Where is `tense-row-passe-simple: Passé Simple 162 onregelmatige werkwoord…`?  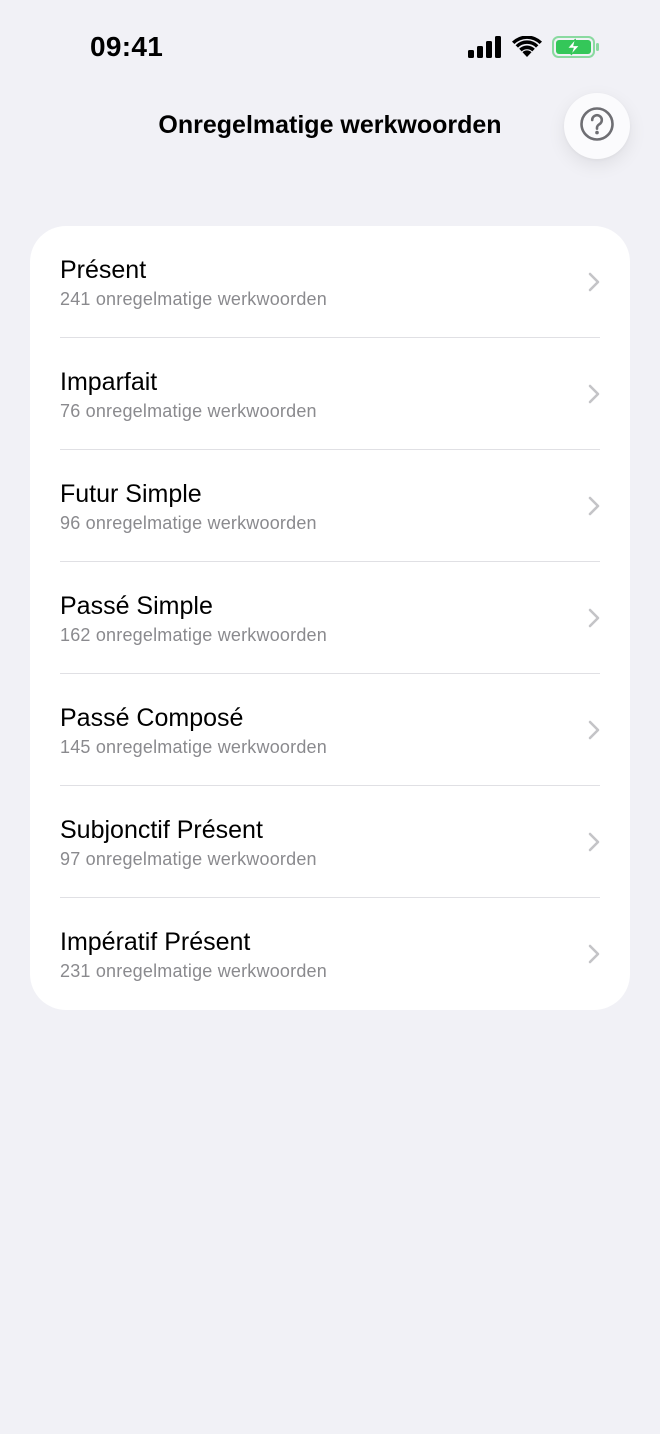 tense-row-passe-simple: Passé Simple 162 onregelmatige werkwoord… is located at coordinates (330, 618).